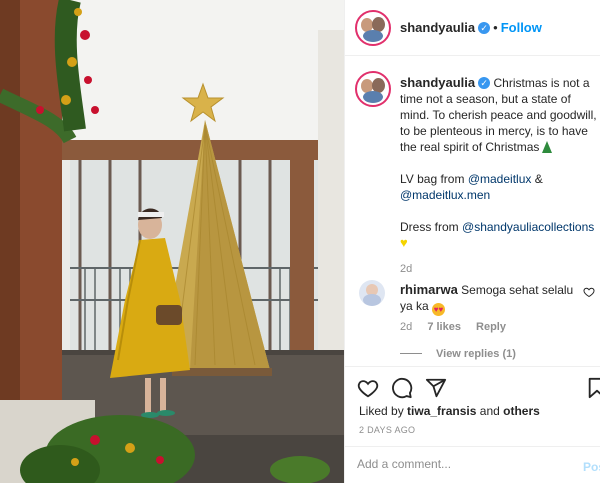  I want to click on caption-bag-prefix: LV bag from, so click(432, 179).